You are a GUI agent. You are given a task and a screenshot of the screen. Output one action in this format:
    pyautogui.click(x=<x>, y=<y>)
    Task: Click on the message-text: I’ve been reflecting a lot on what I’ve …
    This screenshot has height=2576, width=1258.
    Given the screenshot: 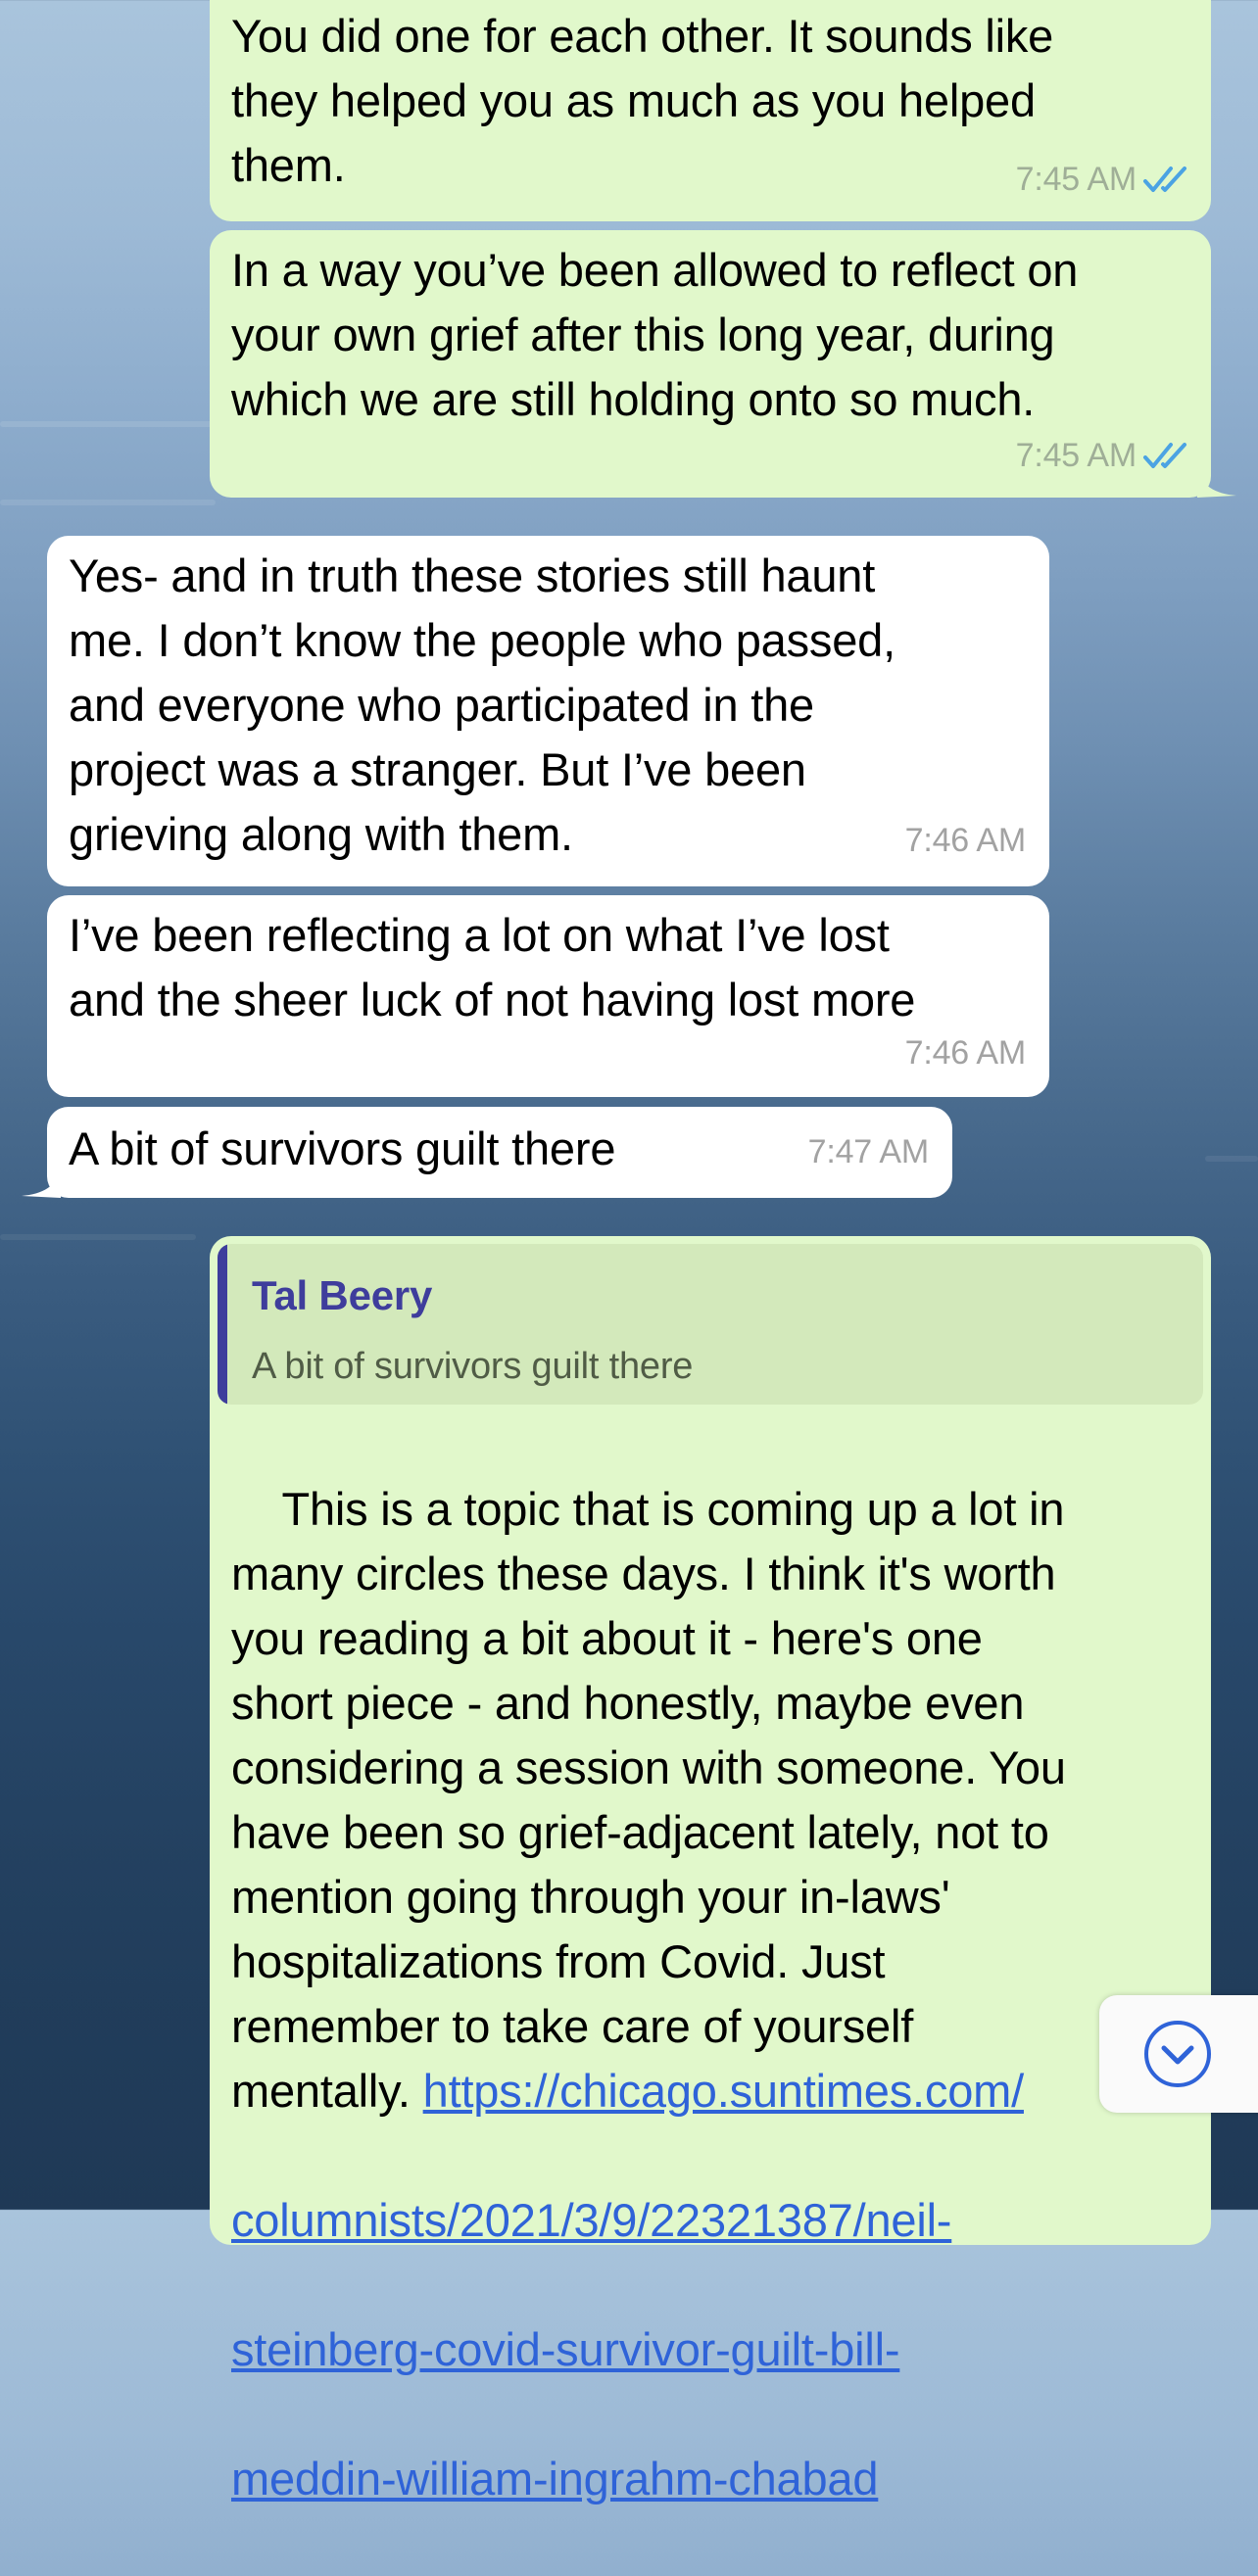 What is the action you would take?
    pyautogui.click(x=492, y=967)
    